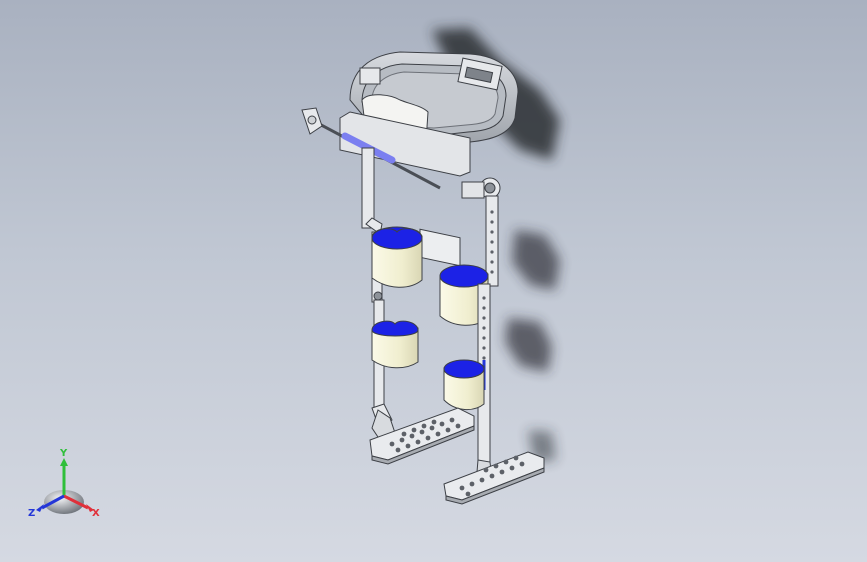 This screenshot has width=867, height=562. Describe the element at coordinates (96, 513) in the screenshot. I see `x-axis-label: X` at that location.